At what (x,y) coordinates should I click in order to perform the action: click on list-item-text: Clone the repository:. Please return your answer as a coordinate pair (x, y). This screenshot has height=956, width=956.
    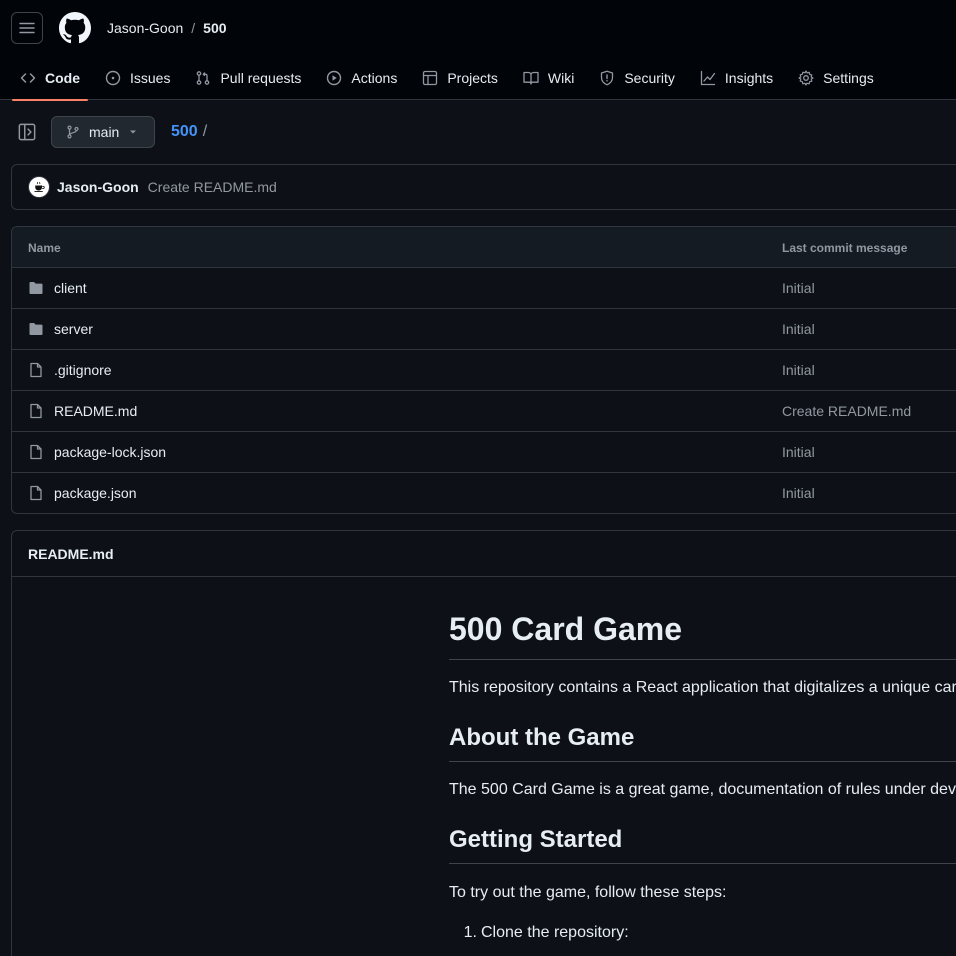
    Looking at the image, I should click on (555, 932).